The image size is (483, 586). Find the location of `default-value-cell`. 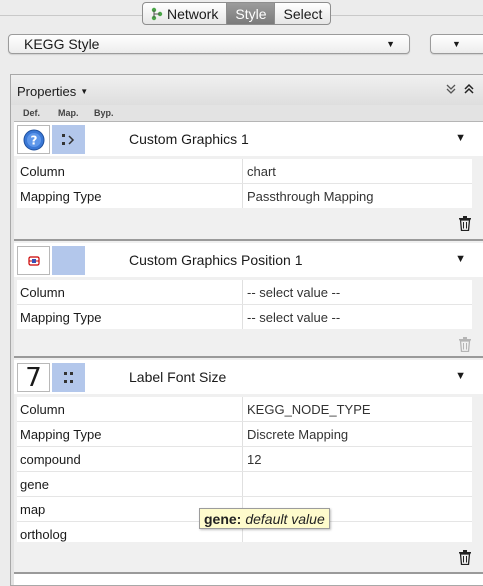

default-value-cell is located at coordinates (33, 260).